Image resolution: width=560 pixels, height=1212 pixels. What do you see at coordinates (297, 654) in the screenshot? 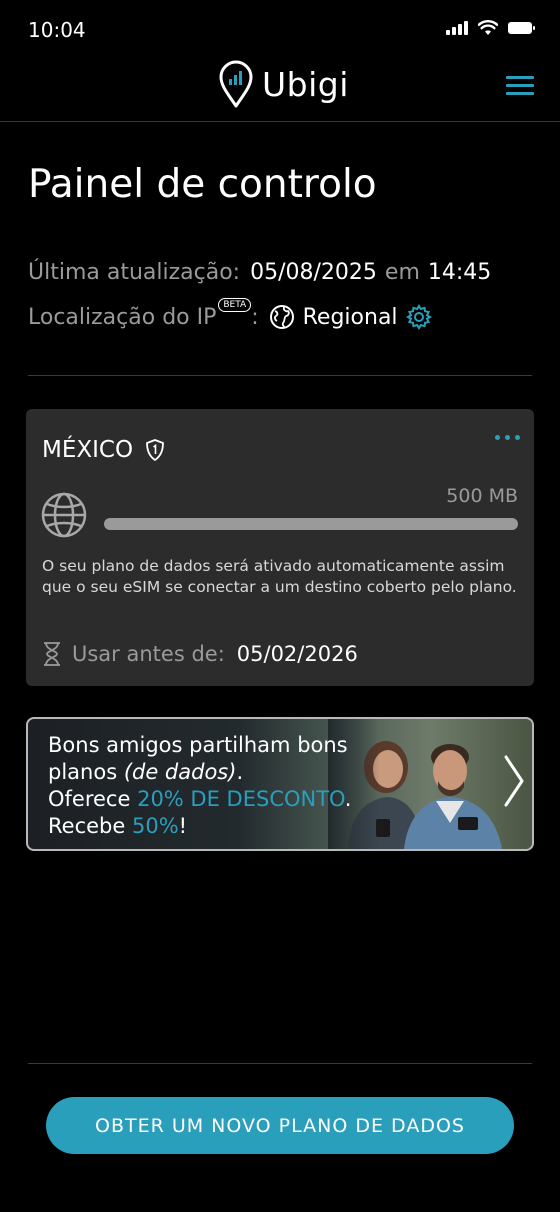
I see `use-before-date: 05/02/2026` at bounding box center [297, 654].